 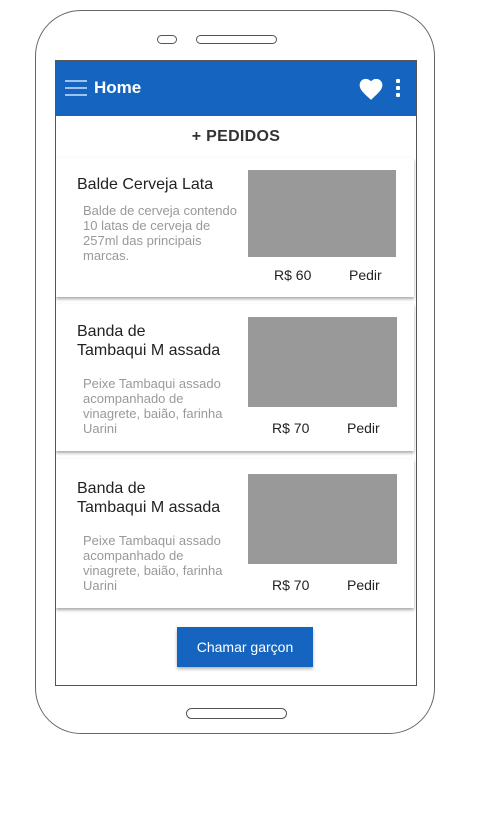 I want to click on home-button, so click(x=236, y=713).